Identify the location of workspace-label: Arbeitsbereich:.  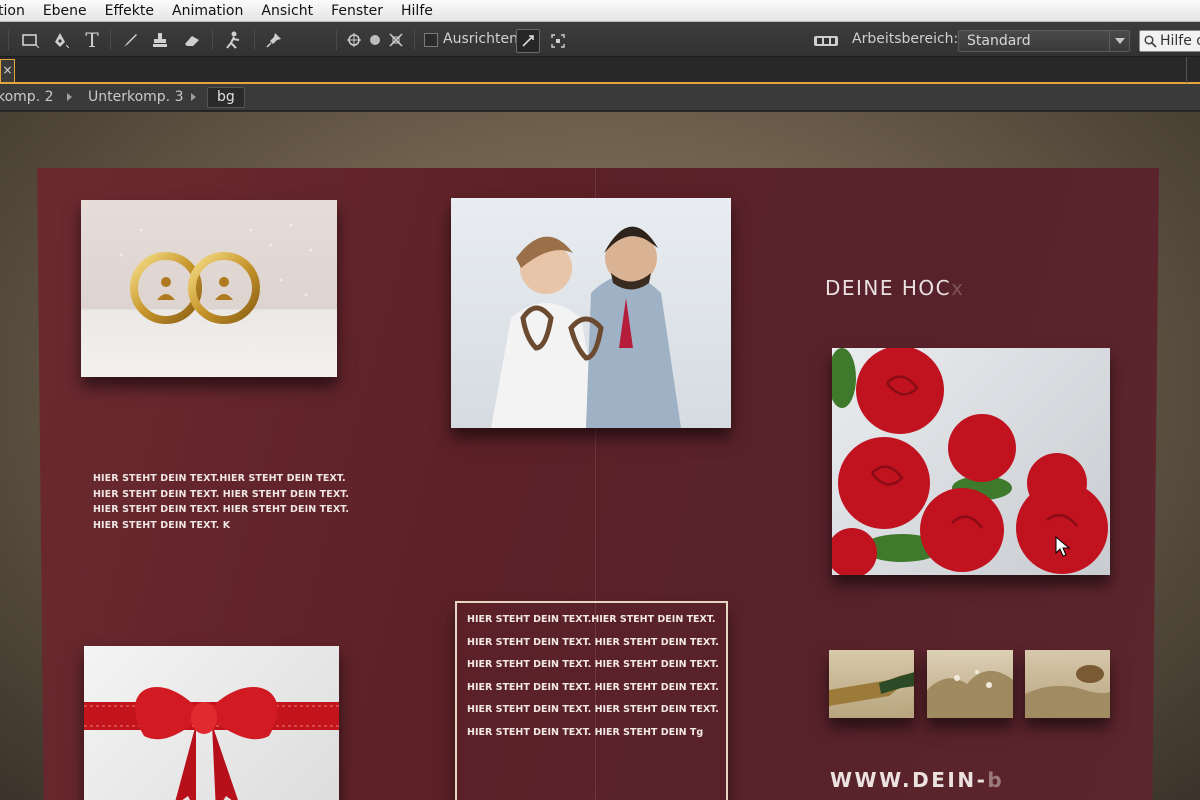
(905, 39).